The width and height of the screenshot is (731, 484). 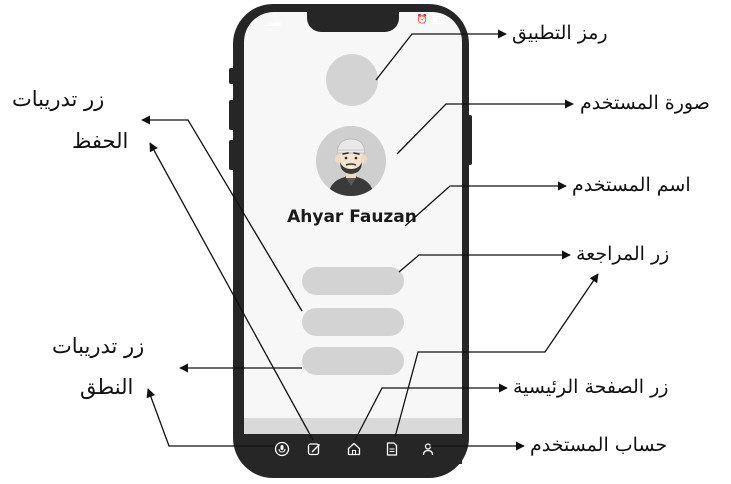 I want to click on label-pronunciation-line1: زر تدريبات, so click(x=98, y=346).